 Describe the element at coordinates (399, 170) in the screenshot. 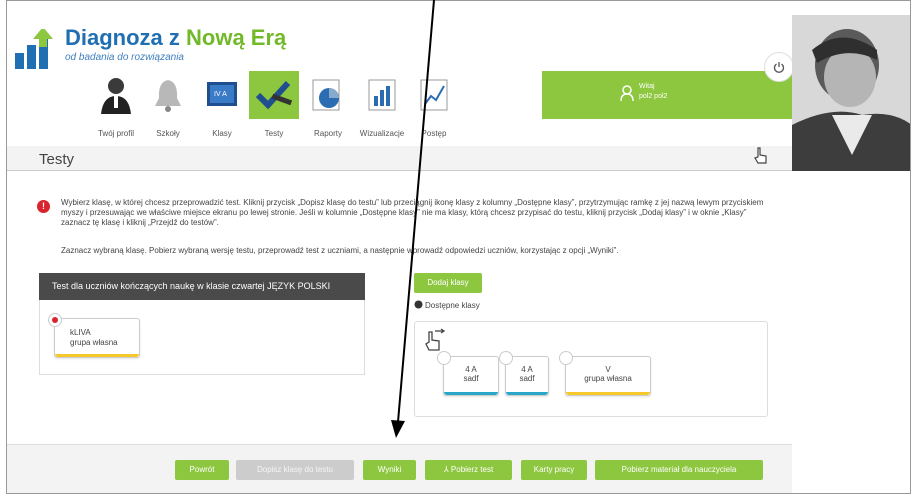

I see `divider` at that location.